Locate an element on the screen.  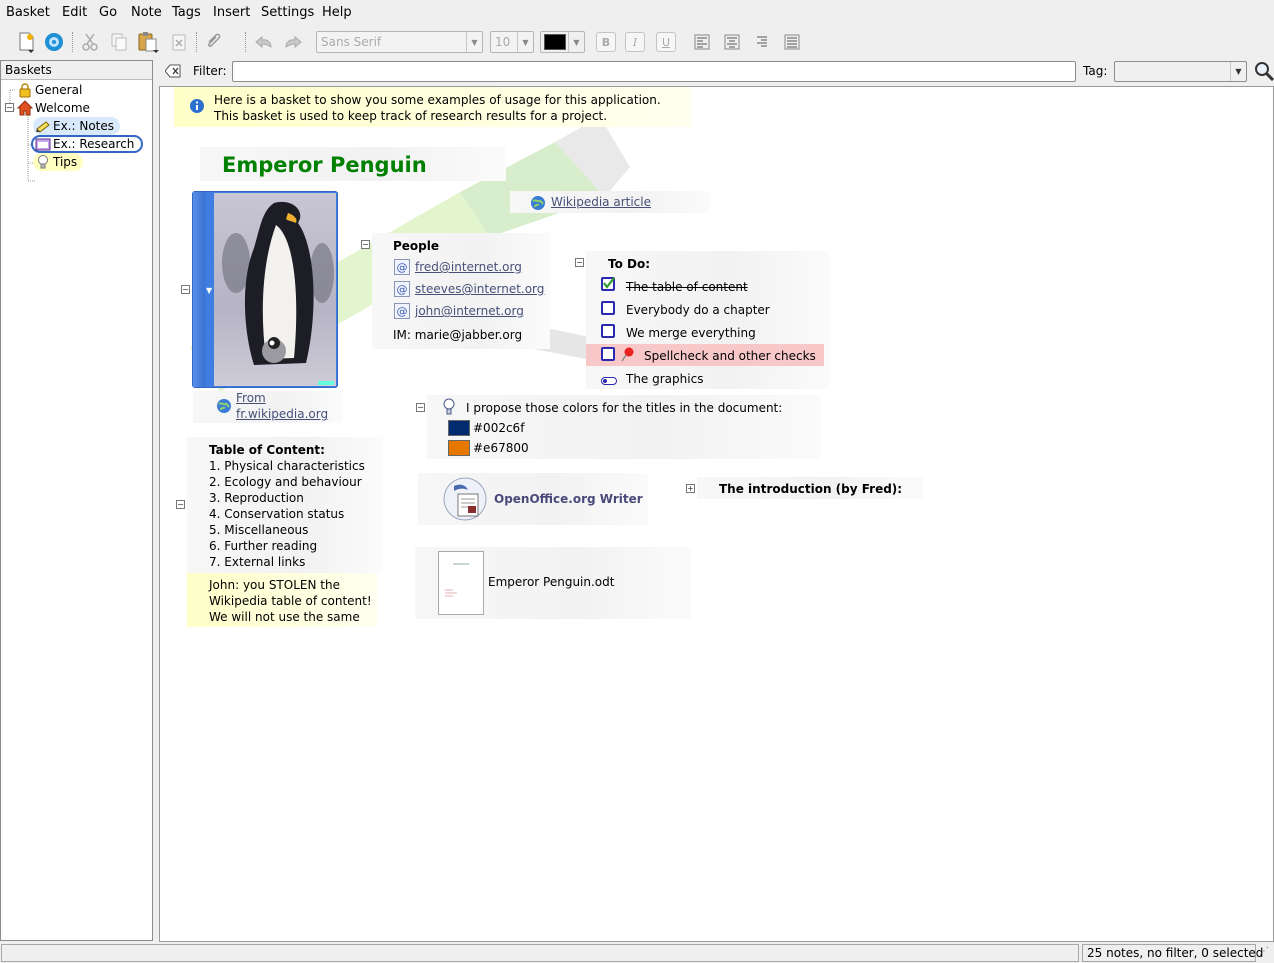
menu-go: Go is located at coordinates (108, 12).